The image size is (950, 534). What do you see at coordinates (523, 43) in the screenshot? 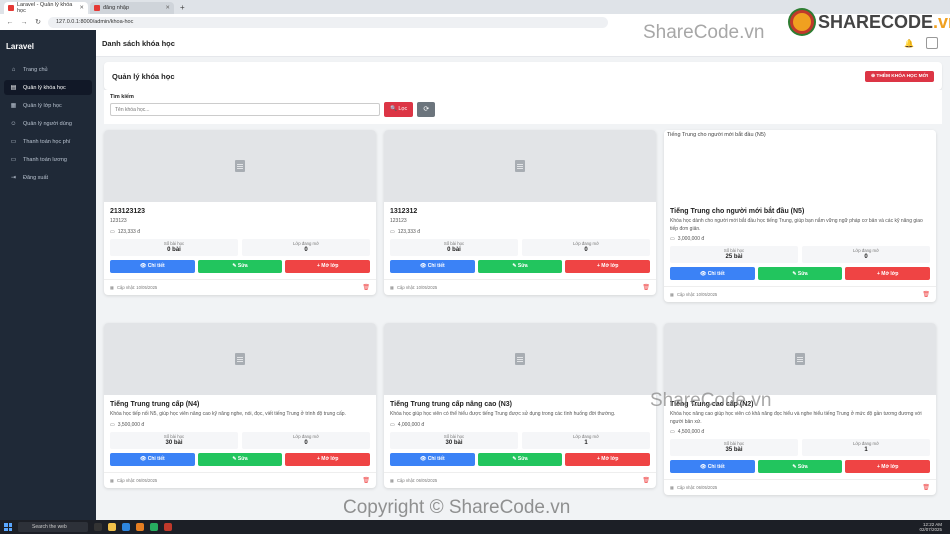
I see `topbar: Danh sách khóa học 🔔` at bounding box center [523, 43].